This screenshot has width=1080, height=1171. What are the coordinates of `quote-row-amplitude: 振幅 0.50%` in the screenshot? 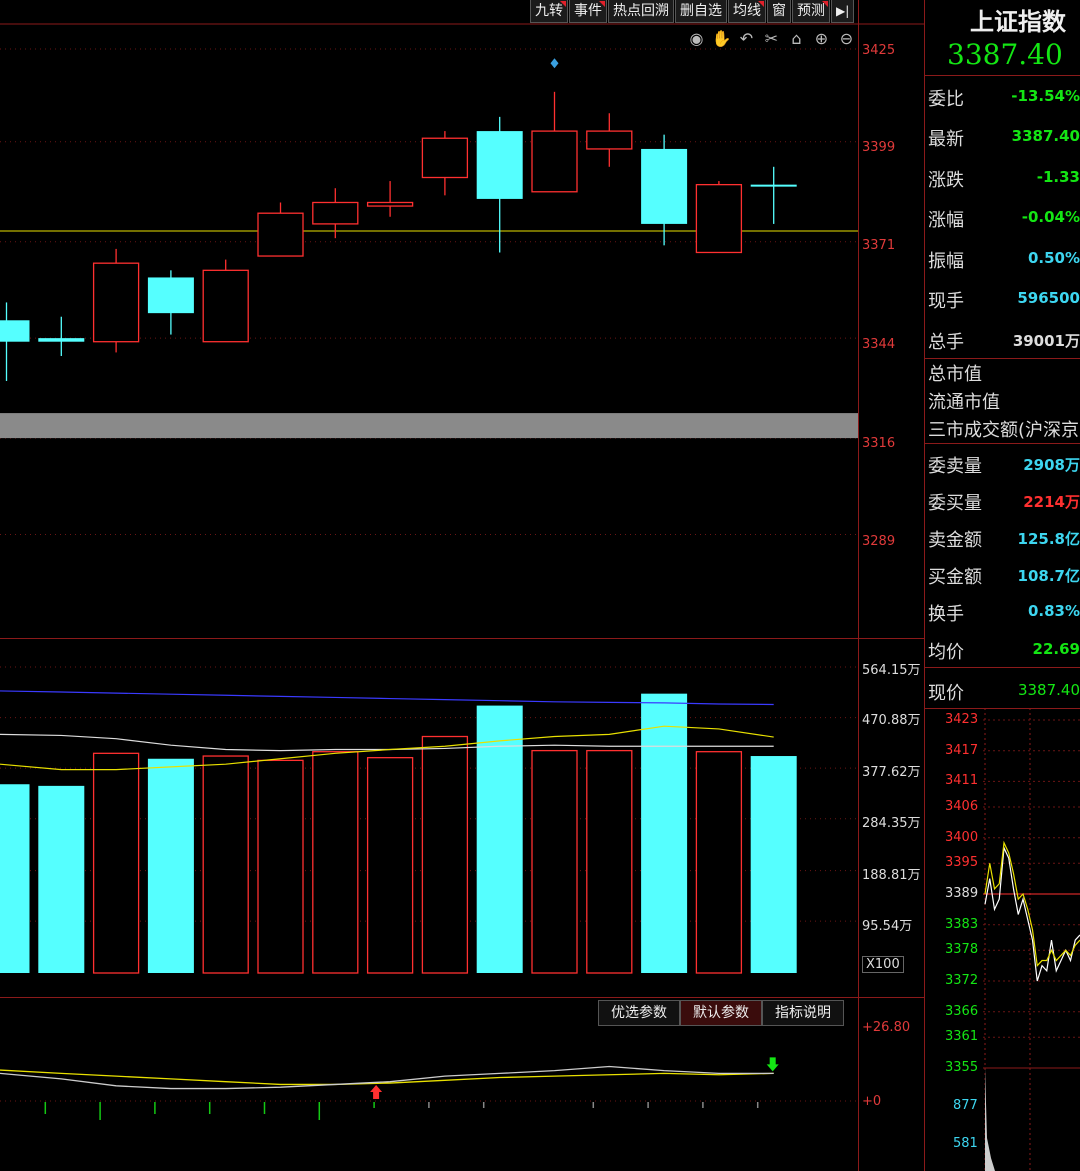 It's located at (1004, 258).